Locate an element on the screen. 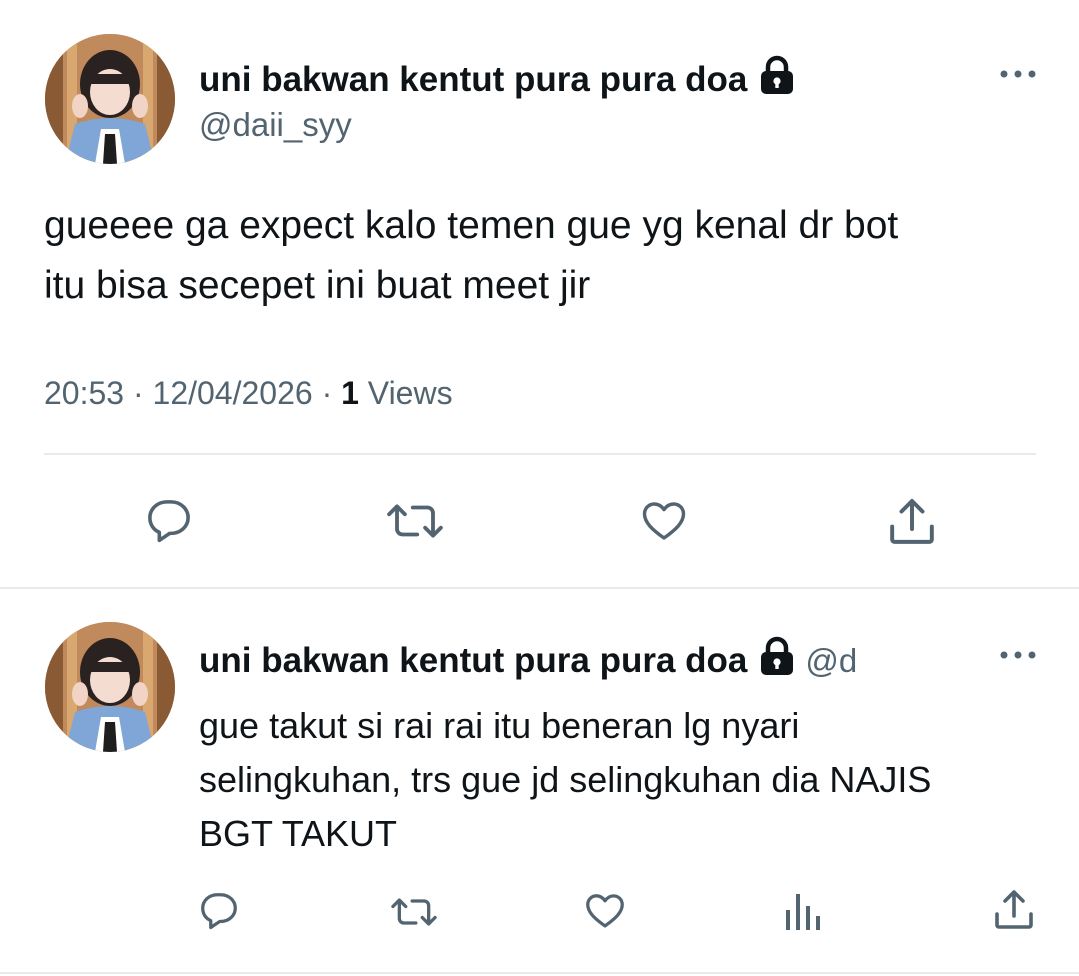 This screenshot has height=976, width=1079. divider is located at coordinates (540, 454).